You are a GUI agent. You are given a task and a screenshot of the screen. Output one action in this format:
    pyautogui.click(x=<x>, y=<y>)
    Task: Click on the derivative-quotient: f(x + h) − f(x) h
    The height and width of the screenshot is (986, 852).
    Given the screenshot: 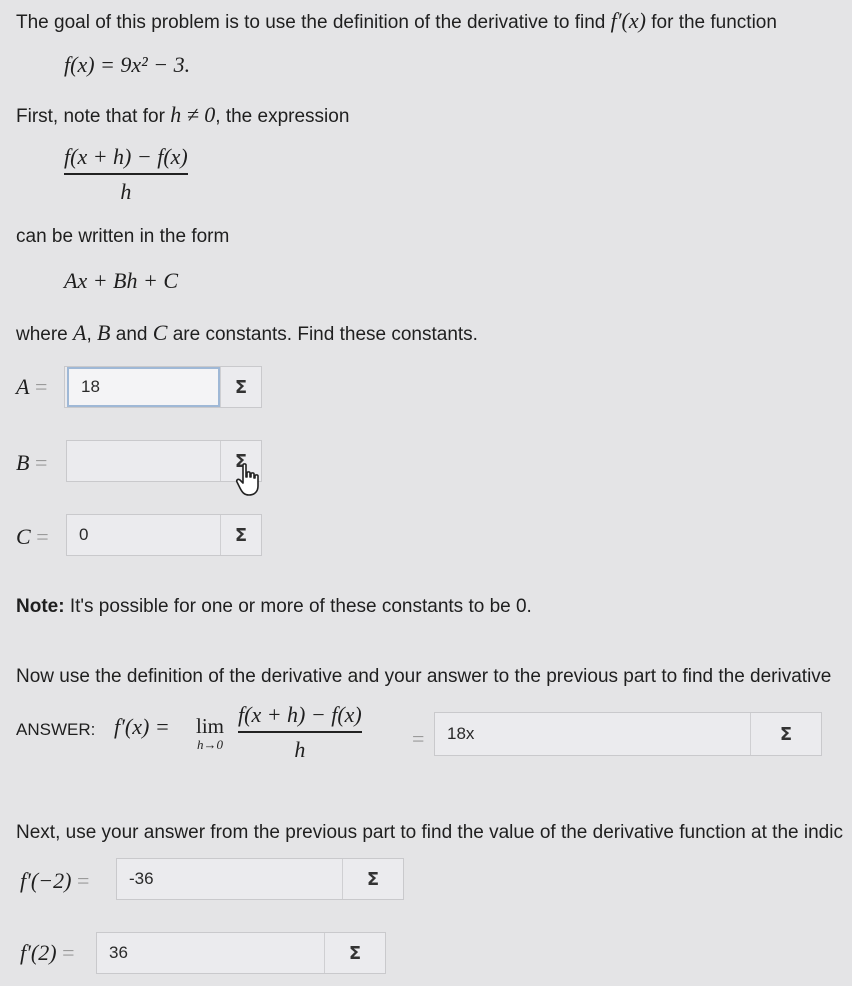 What is the action you would take?
    pyautogui.click(x=300, y=732)
    